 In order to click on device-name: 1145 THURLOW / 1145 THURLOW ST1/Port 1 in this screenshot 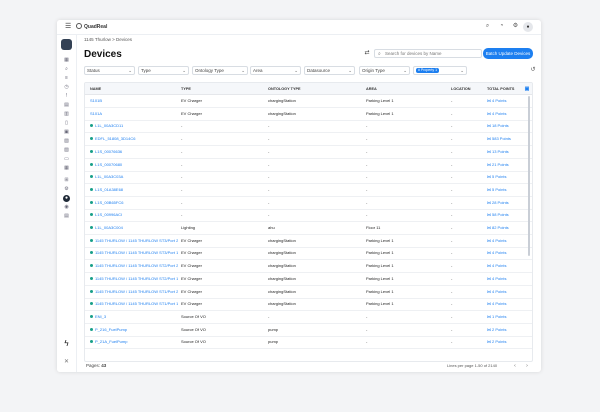, I will do `click(134, 304)`.